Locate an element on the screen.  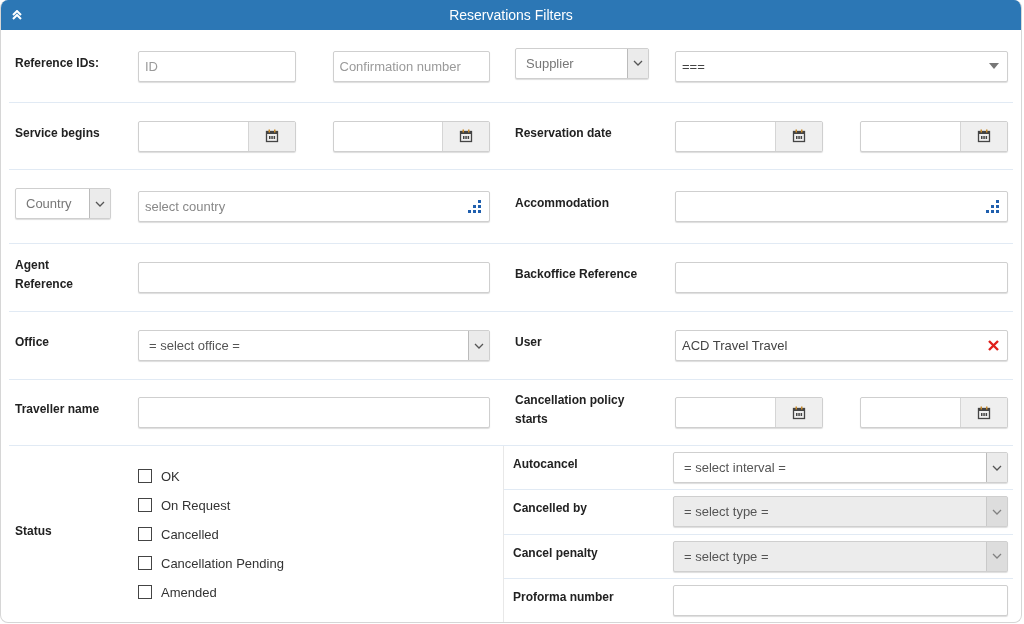
field-label: Autocancel is located at coordinates (546, 465).